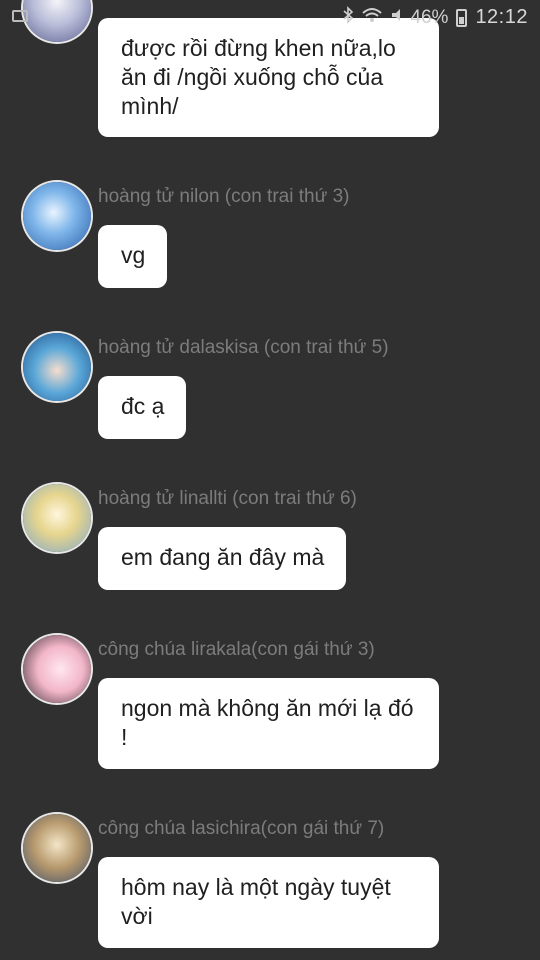  I want to click on message-bubble: ngon mà không ăn mới lạ đó !, so click(268, 723).